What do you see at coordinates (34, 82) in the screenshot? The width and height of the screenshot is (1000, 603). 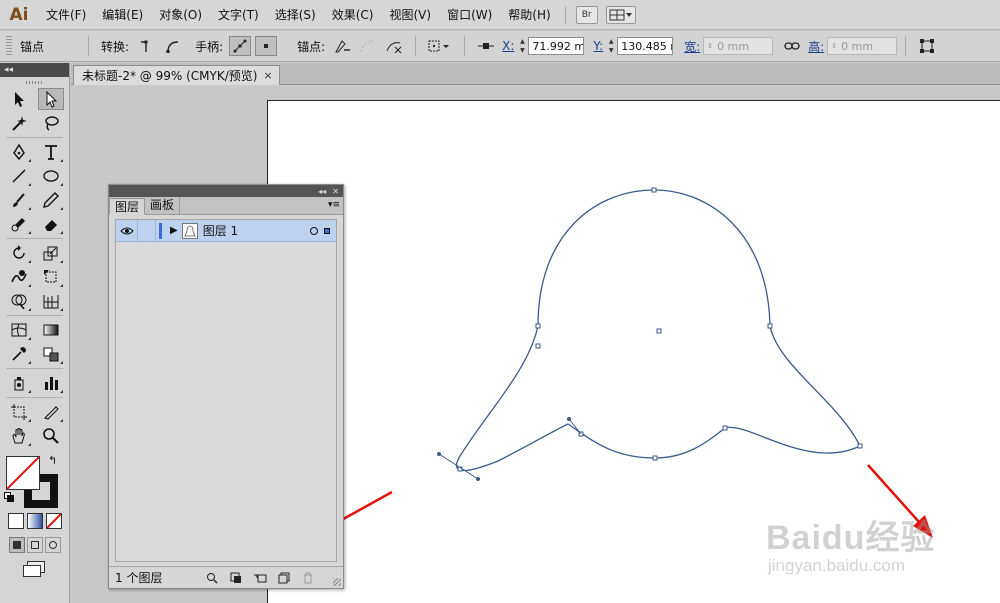 I see `tools-panel-grip` at bounding box center [34, 82].